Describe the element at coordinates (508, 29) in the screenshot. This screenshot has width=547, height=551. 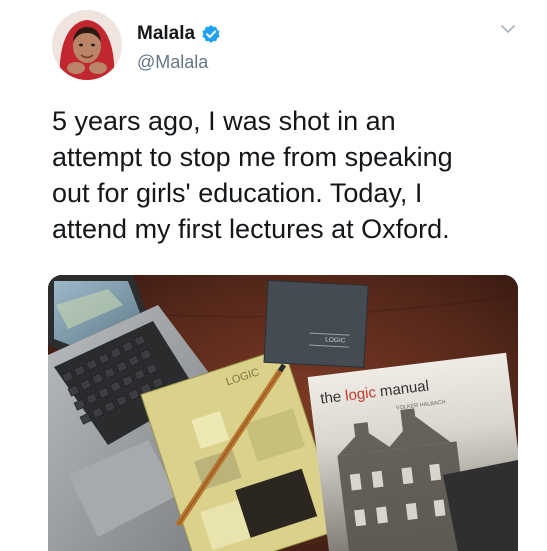
I see `chevron-down-icon` at that location.